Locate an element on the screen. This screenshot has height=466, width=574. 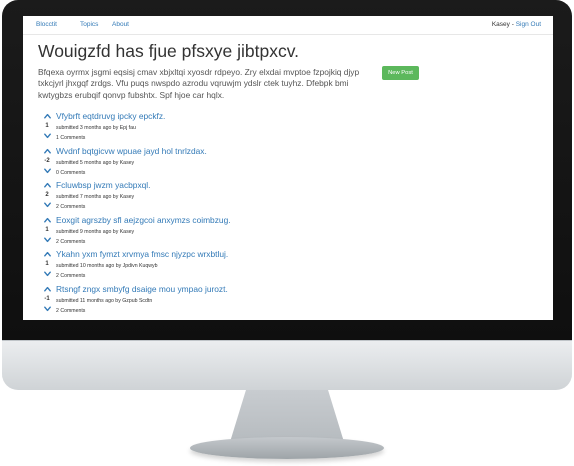
post-submitted-info: submitted 7 months ago by Kasey is located at coordinates (95, 197).